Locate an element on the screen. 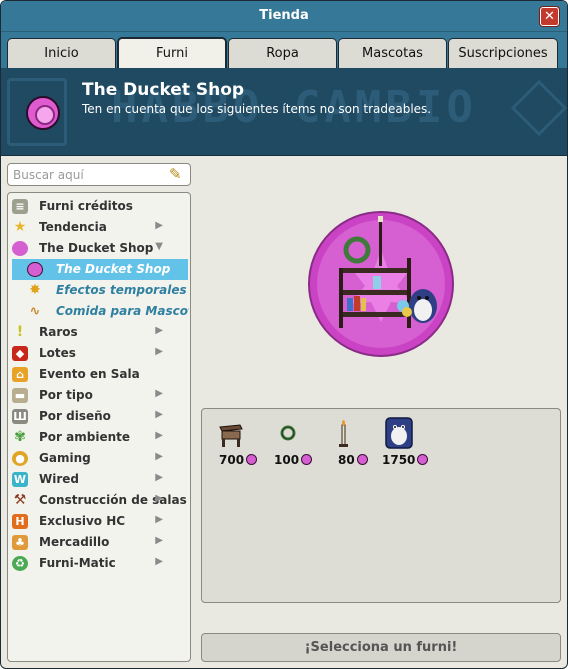 This screenshot has height=669, width=568. price-value: 1750 is located at coordinates (399, 460).